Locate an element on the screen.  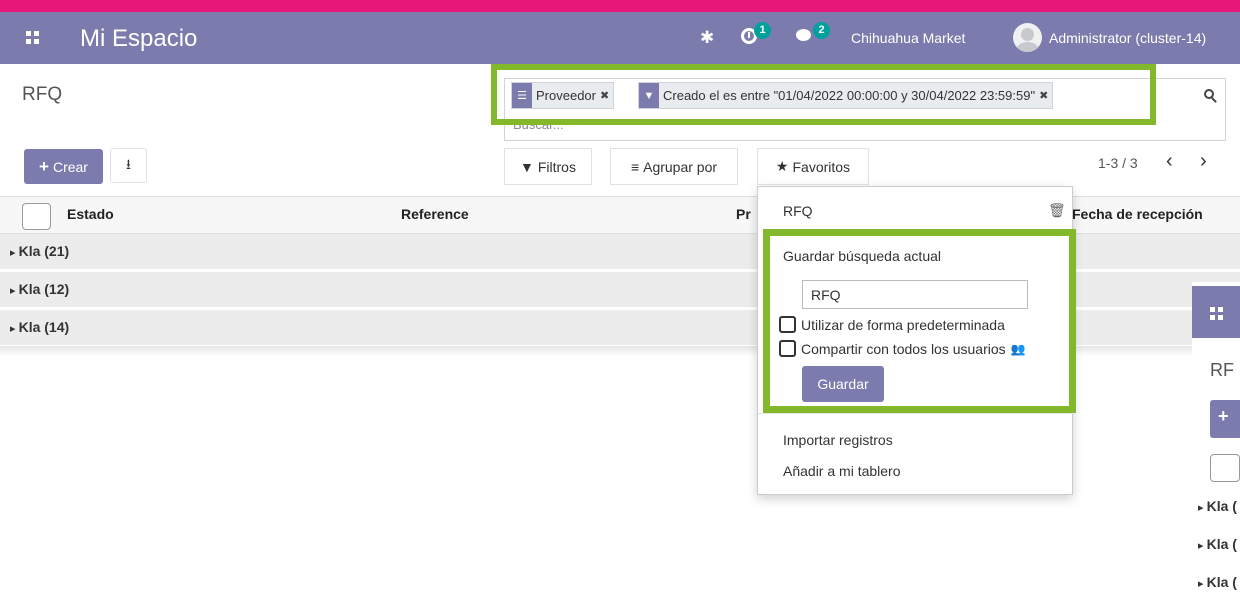
column-header: Fecha de recepción is located at coordinates (1137, 214).